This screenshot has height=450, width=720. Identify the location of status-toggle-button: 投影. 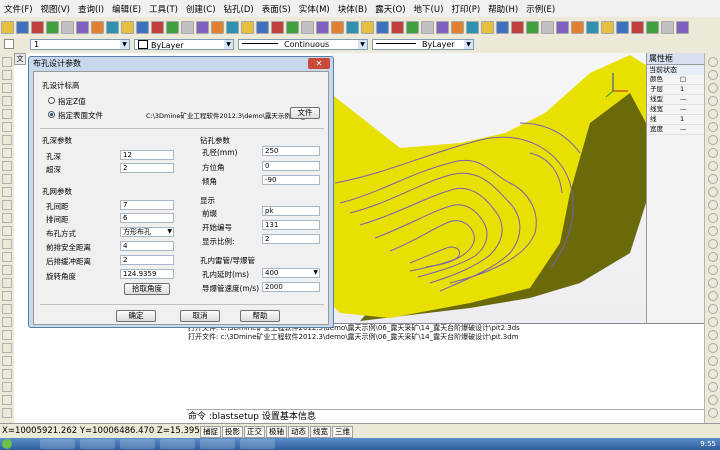
(232, 432).